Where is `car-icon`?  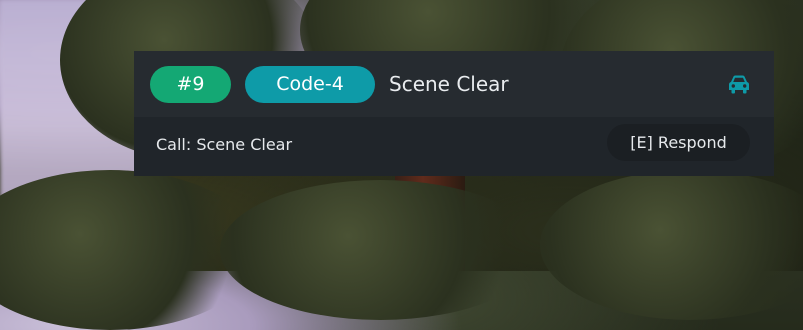
car-icon is located at coordinates (739, 84).